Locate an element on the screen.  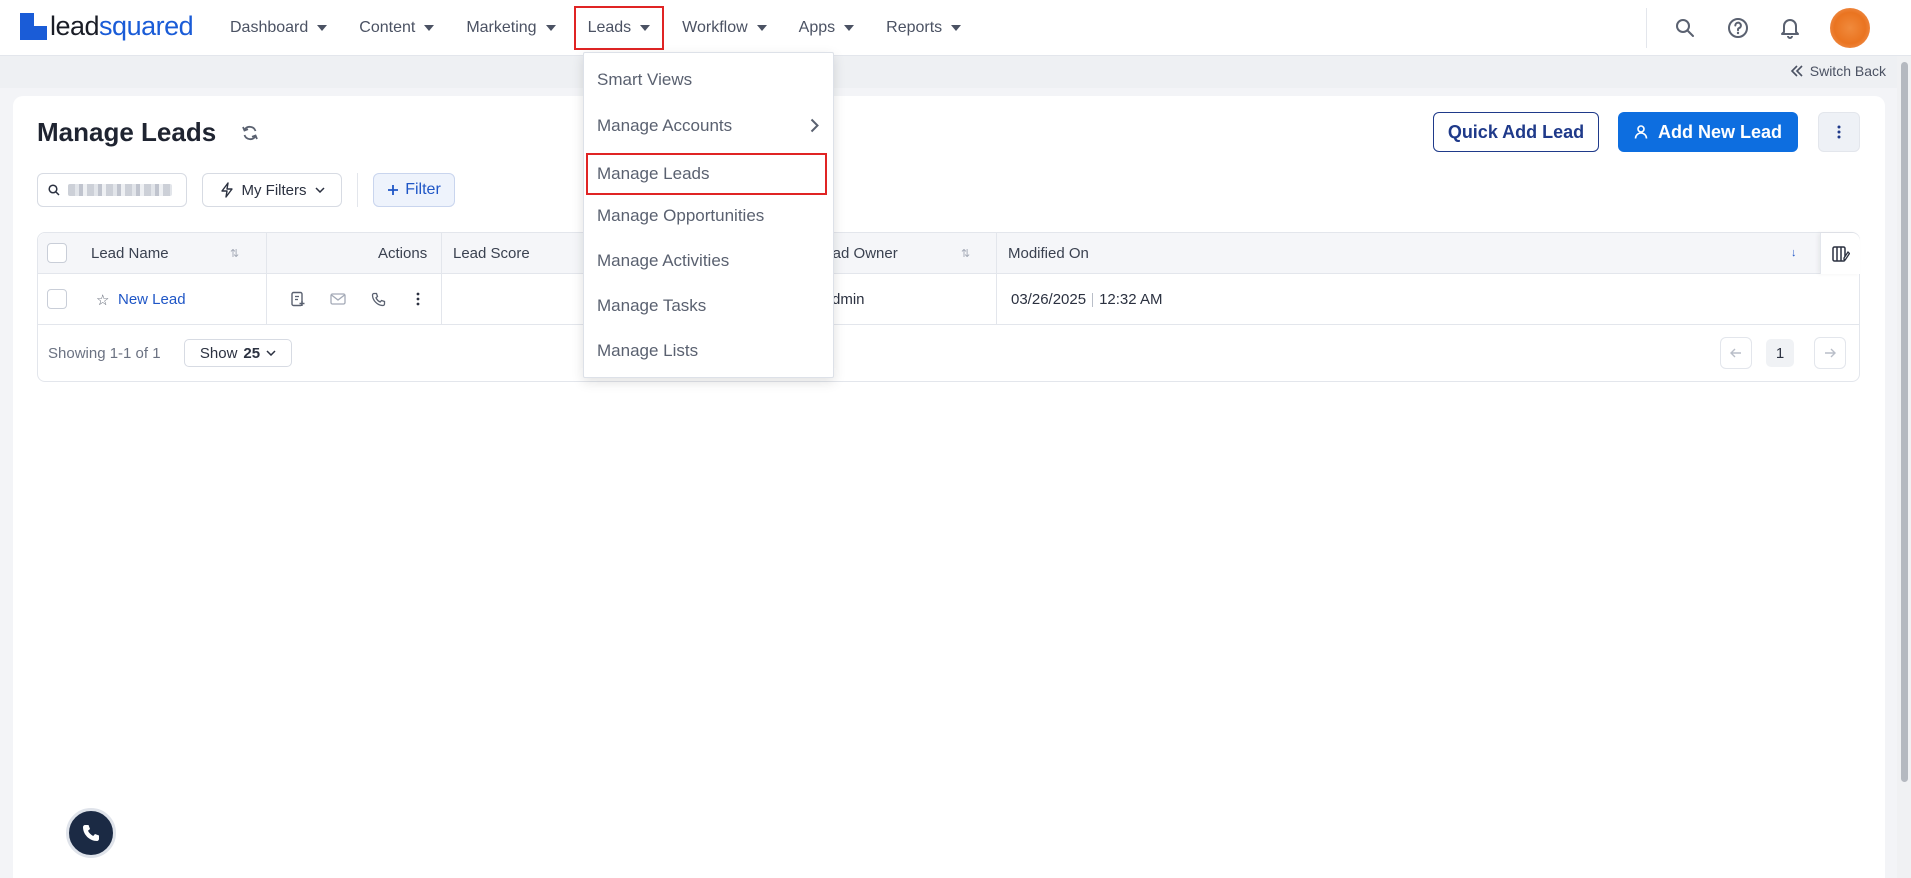
nav-workflow: Workflow is located at coordinates (724, 28).